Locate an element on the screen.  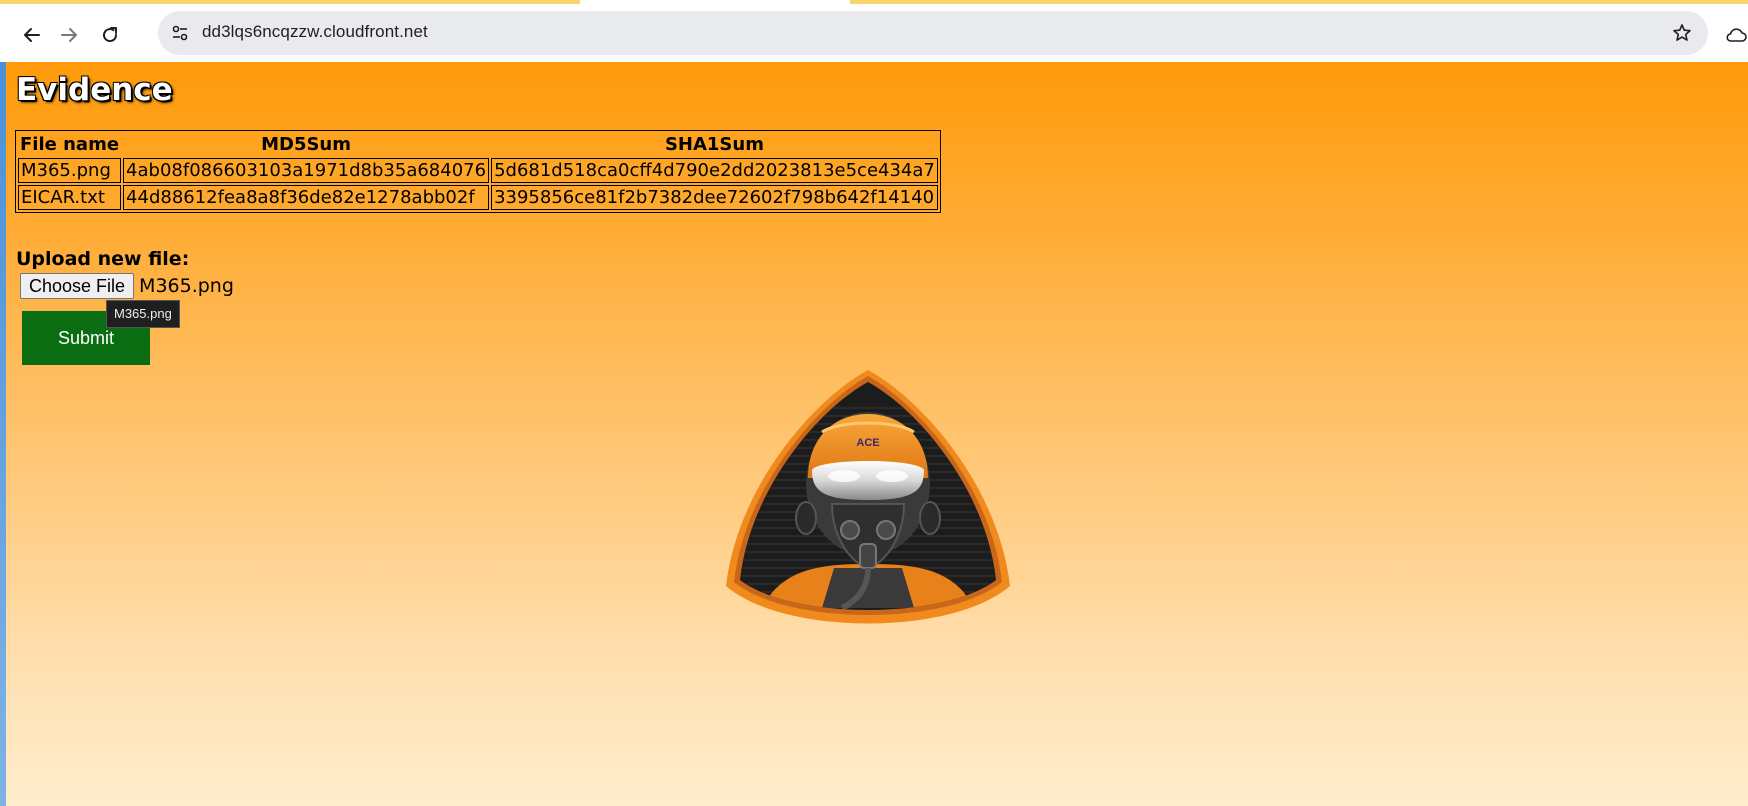
cell-file-name: M365.png is located at coordinates (70, 170).